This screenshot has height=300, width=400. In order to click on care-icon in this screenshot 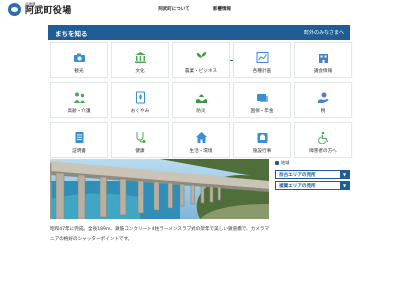, I will do `click(79, 96)`.